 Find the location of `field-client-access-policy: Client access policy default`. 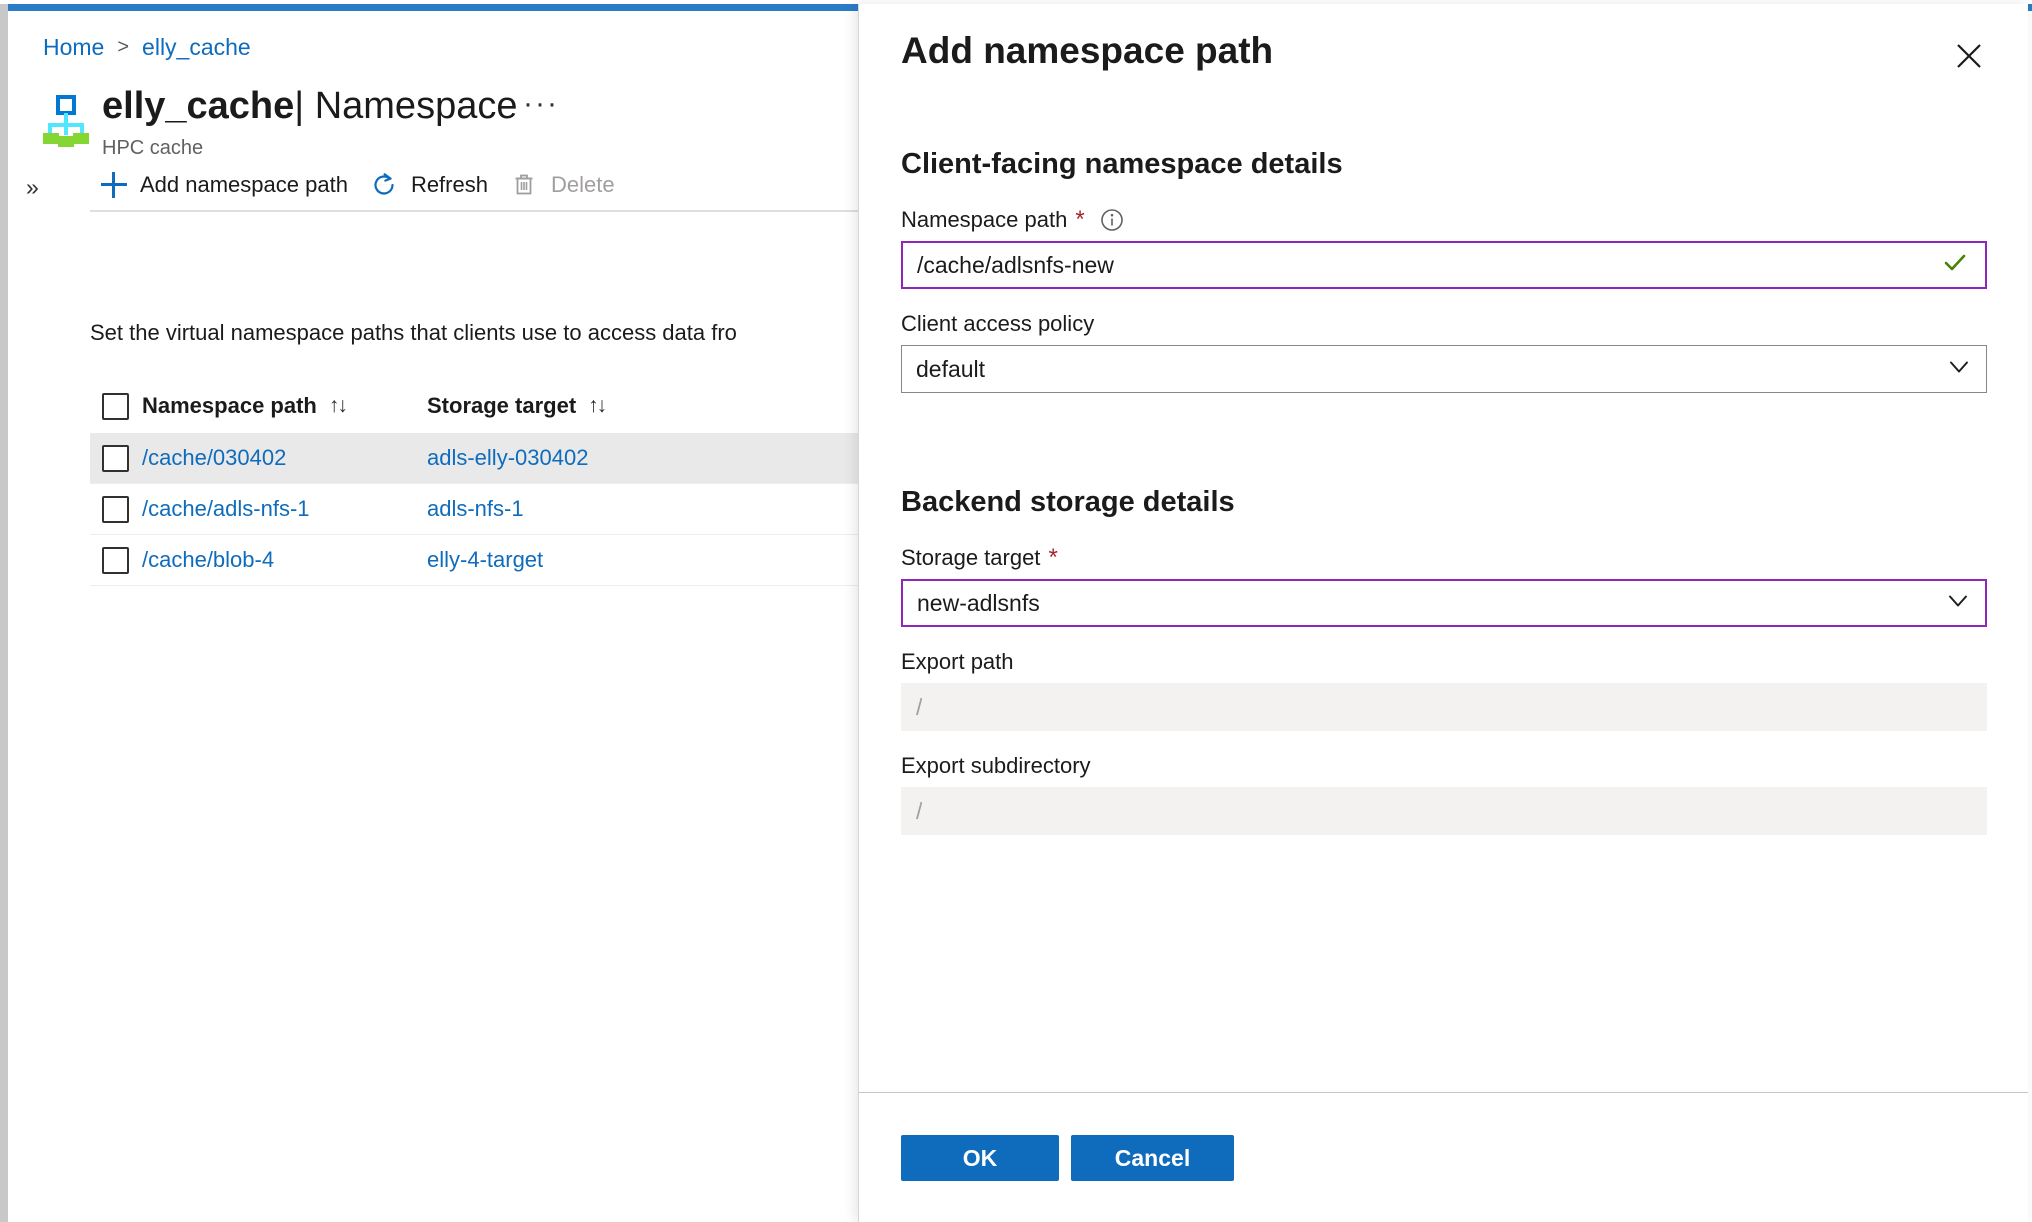

field-client-access-policy: Client access policy default is located at coordinates (1444, 352).